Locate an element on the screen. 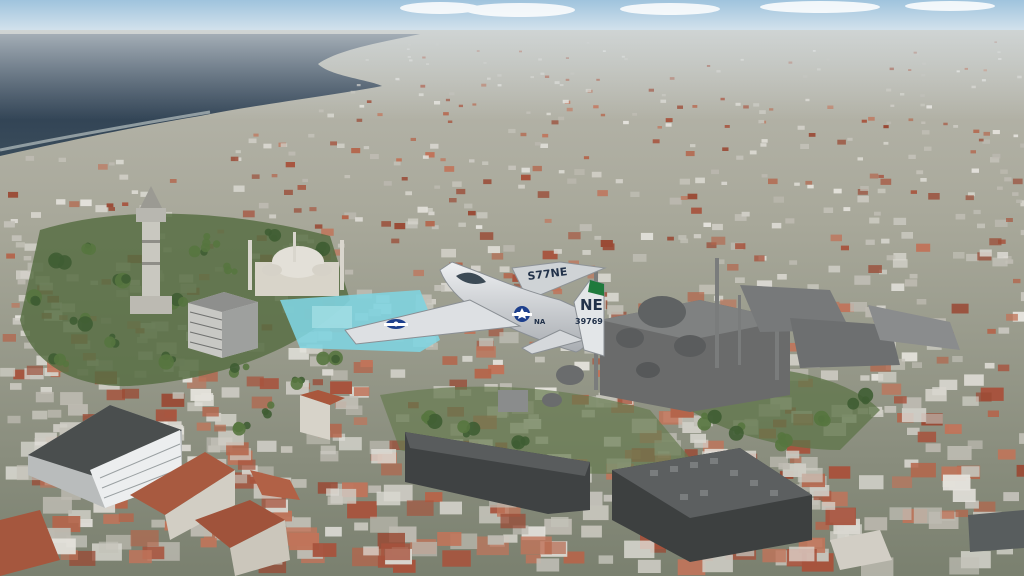 The width and height of the screenshot is (1024, 576). tail-code: NE is located at coordinates (591, 305).